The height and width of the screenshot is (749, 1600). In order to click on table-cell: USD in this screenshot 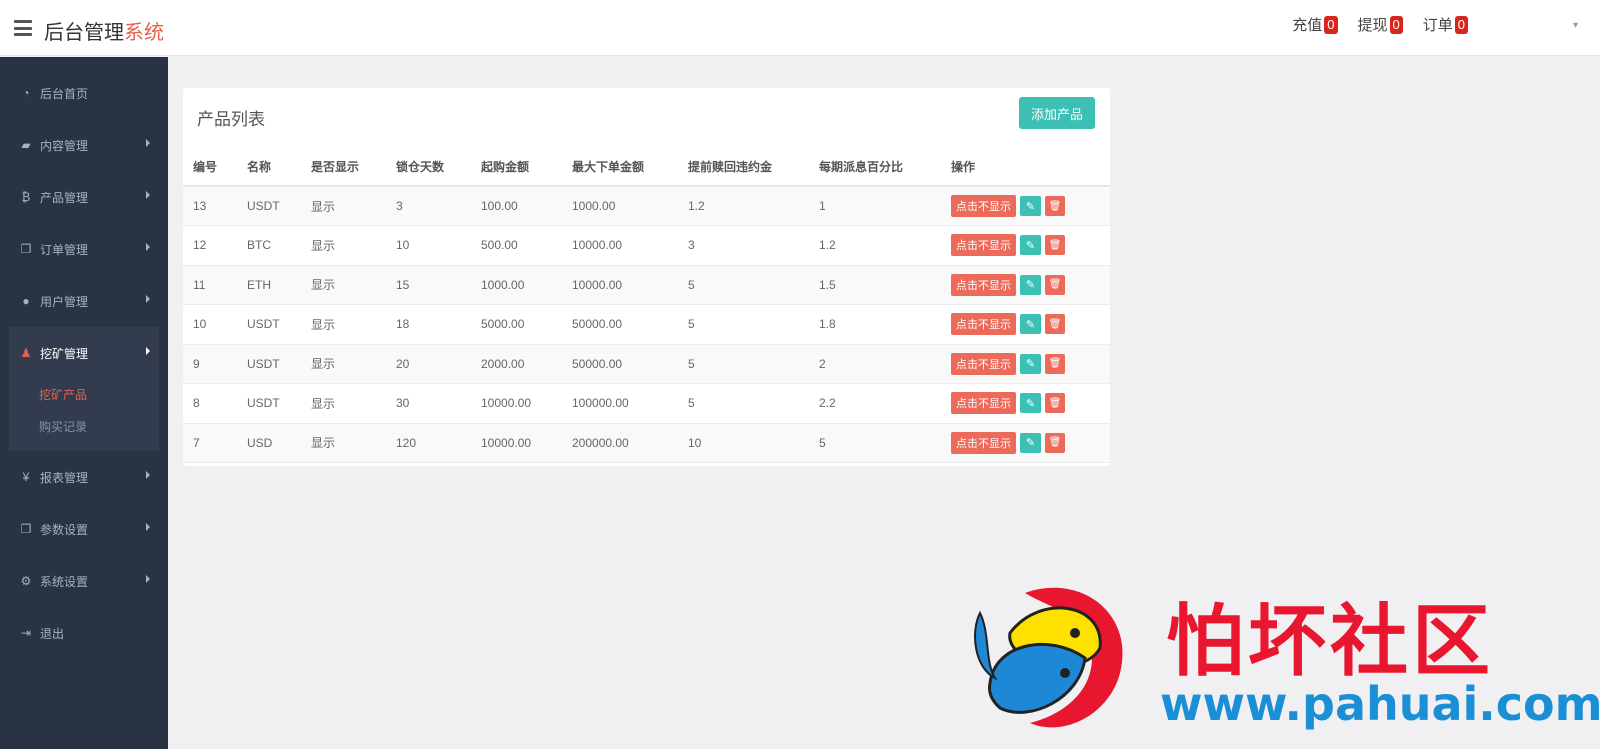, I will do `click(269, 443)`.